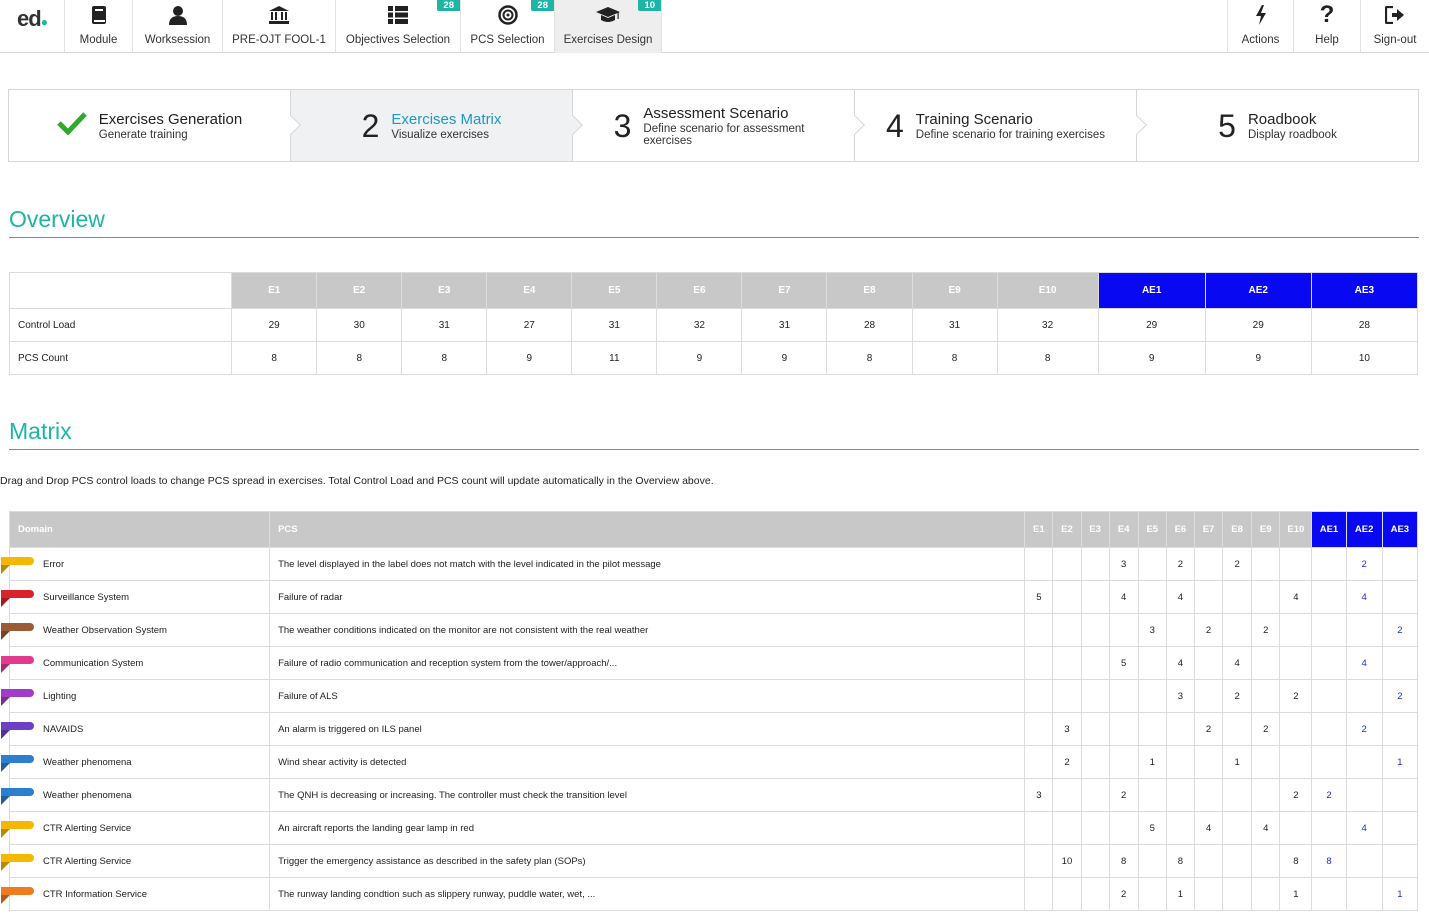 The height and width of the screenshot is (916, 1429). What do you see at coordinates (155, 125) in the screenshot?
I see `step-exercises-generation: Exercises Generation Generate training` at bounding box center [155, 125].